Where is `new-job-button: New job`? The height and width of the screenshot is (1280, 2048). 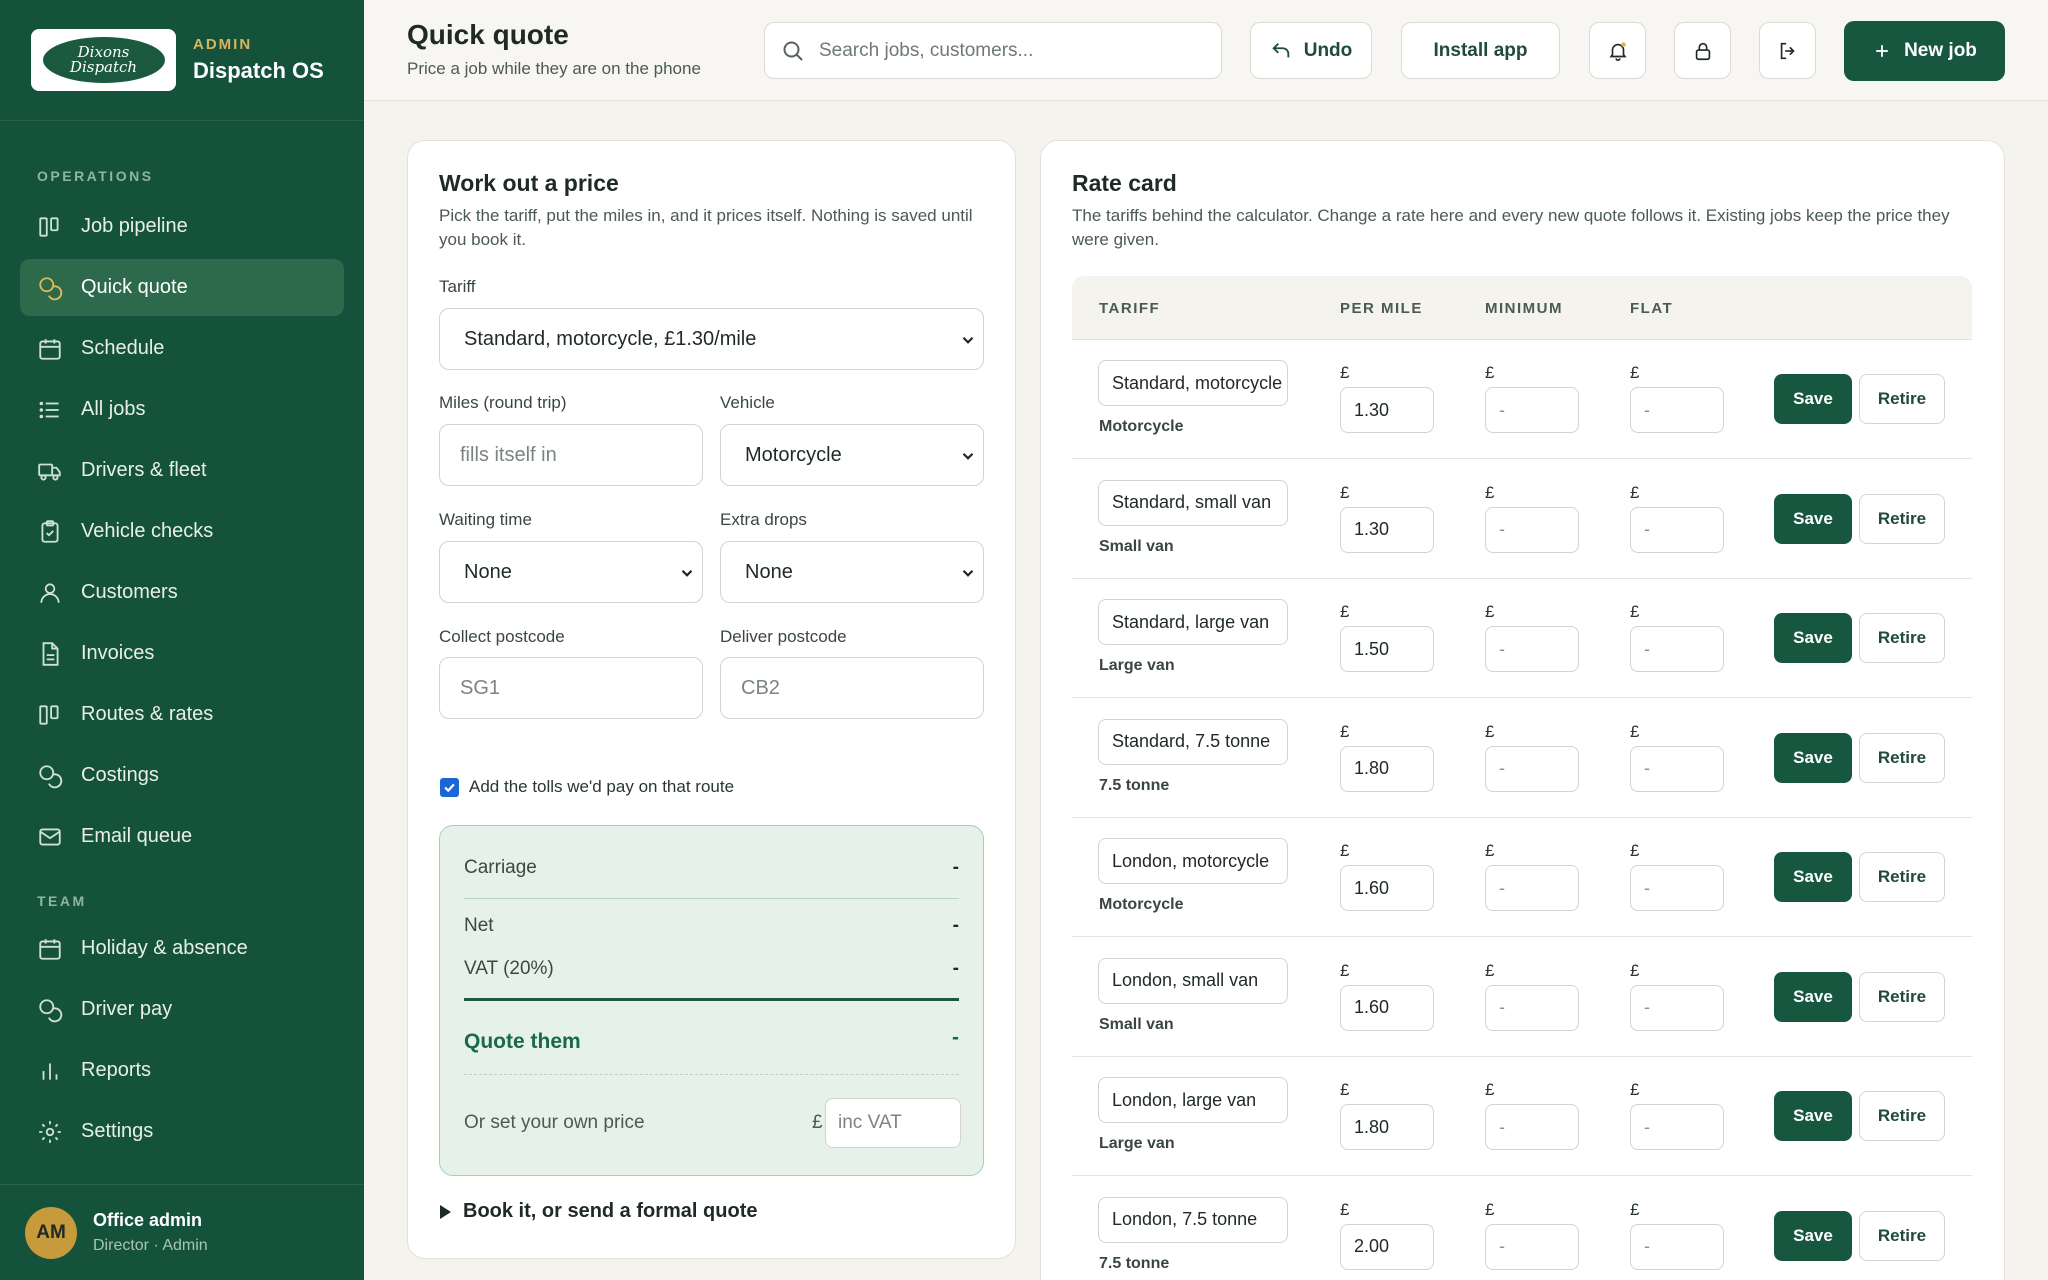
new-job-button: New job is located at coordinates (1924, 51).